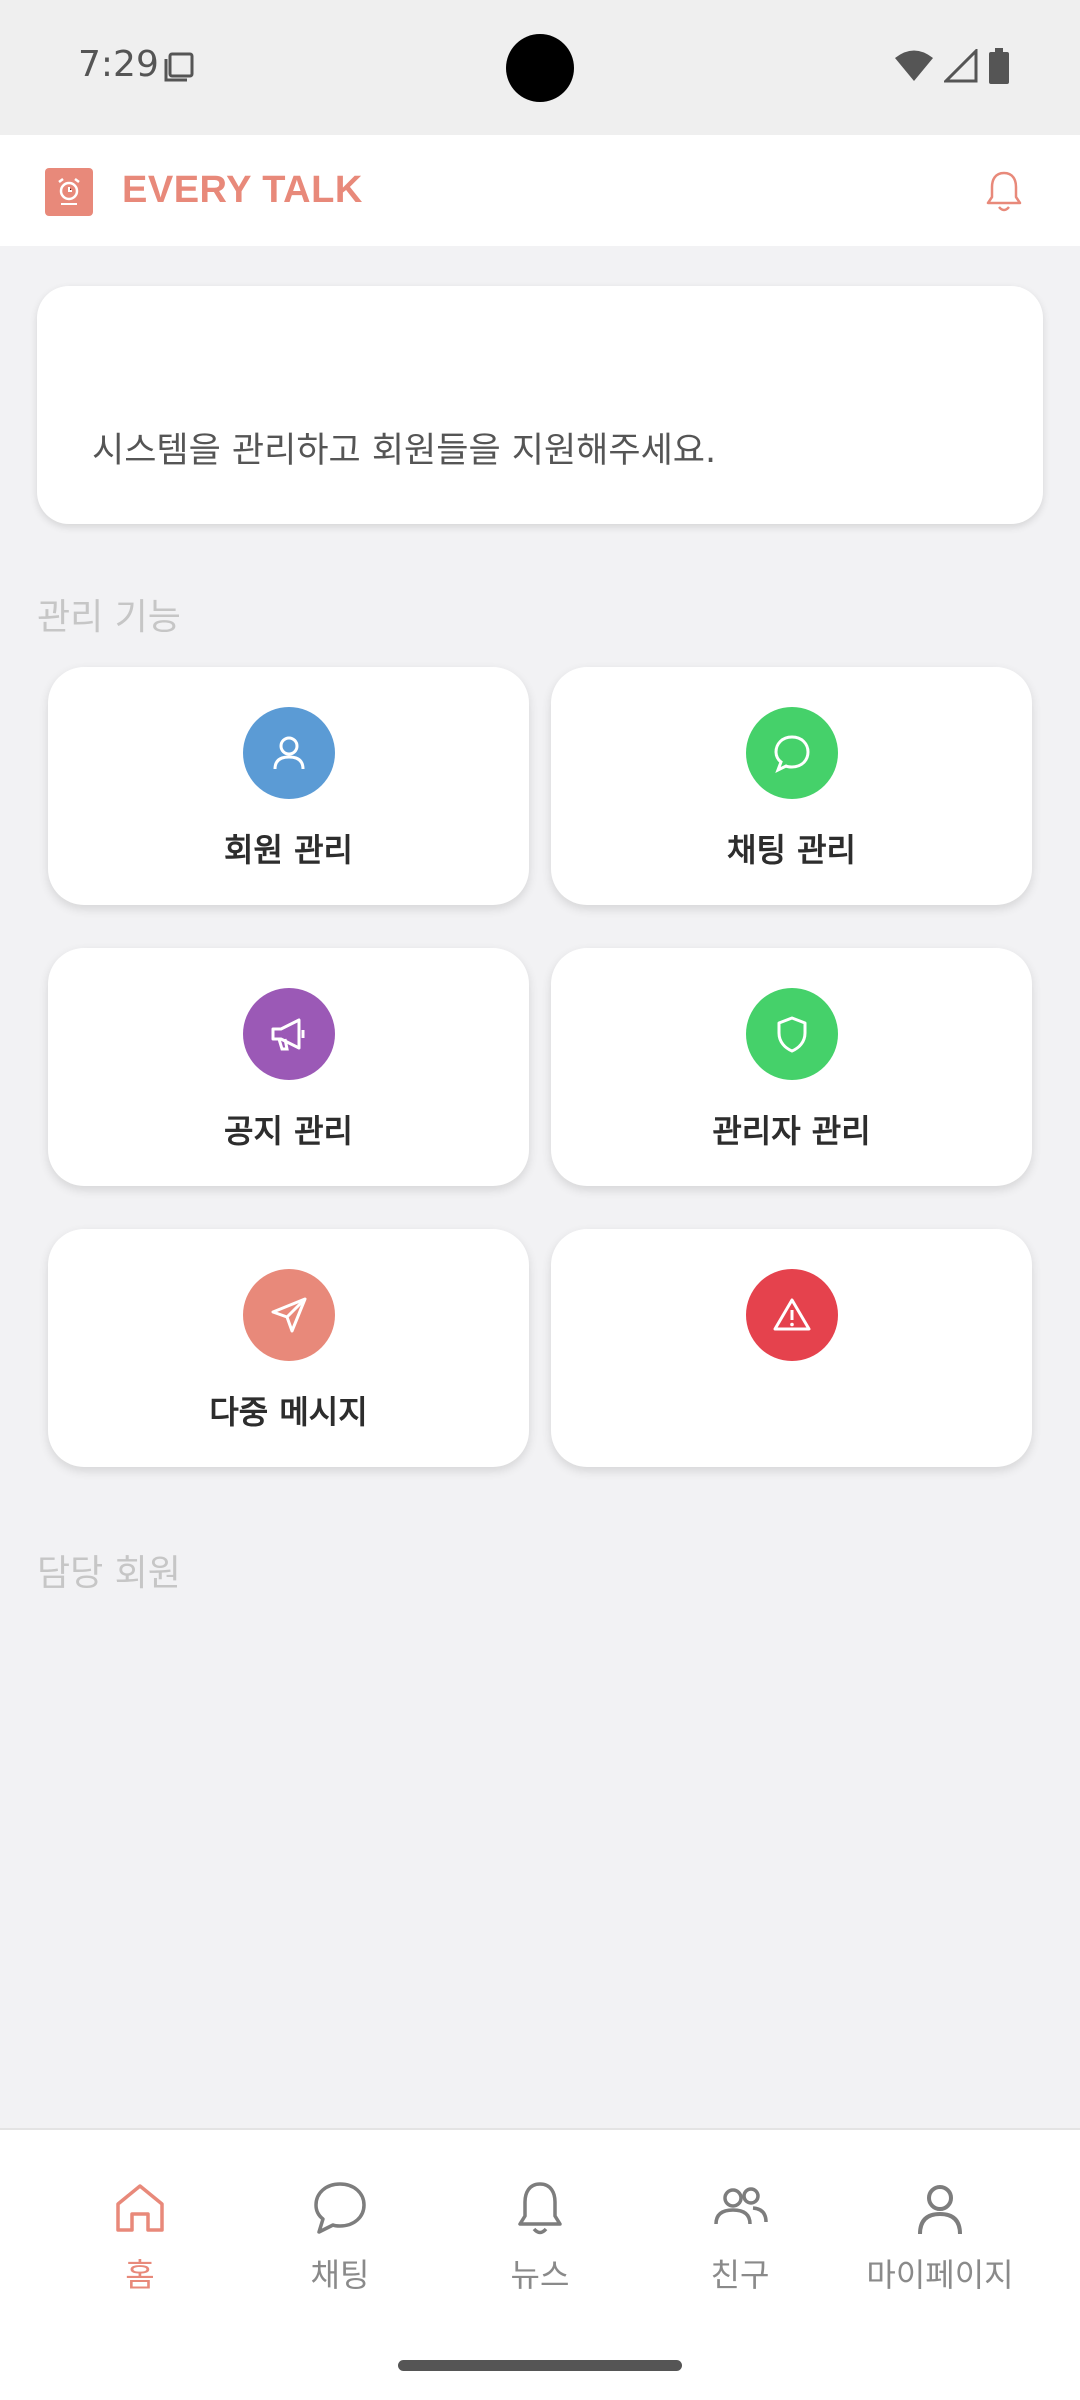  I want to click on send-icon, so click(289, 1315).